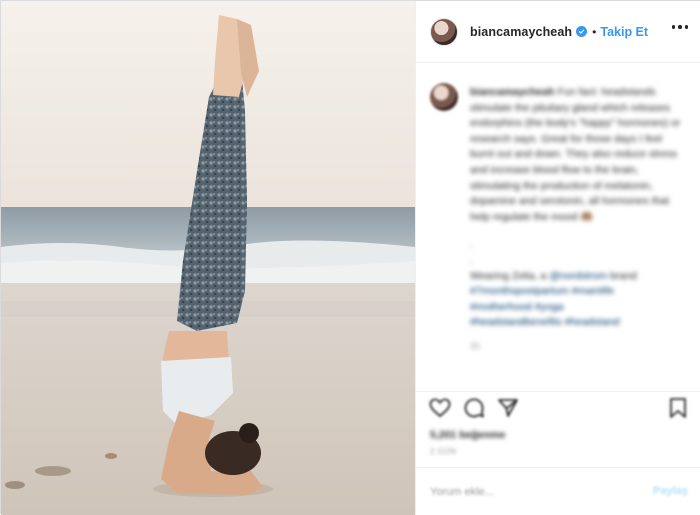  Describe the element at coordinates (558, 408) in the screenshot. I see `action-bar` at that location.